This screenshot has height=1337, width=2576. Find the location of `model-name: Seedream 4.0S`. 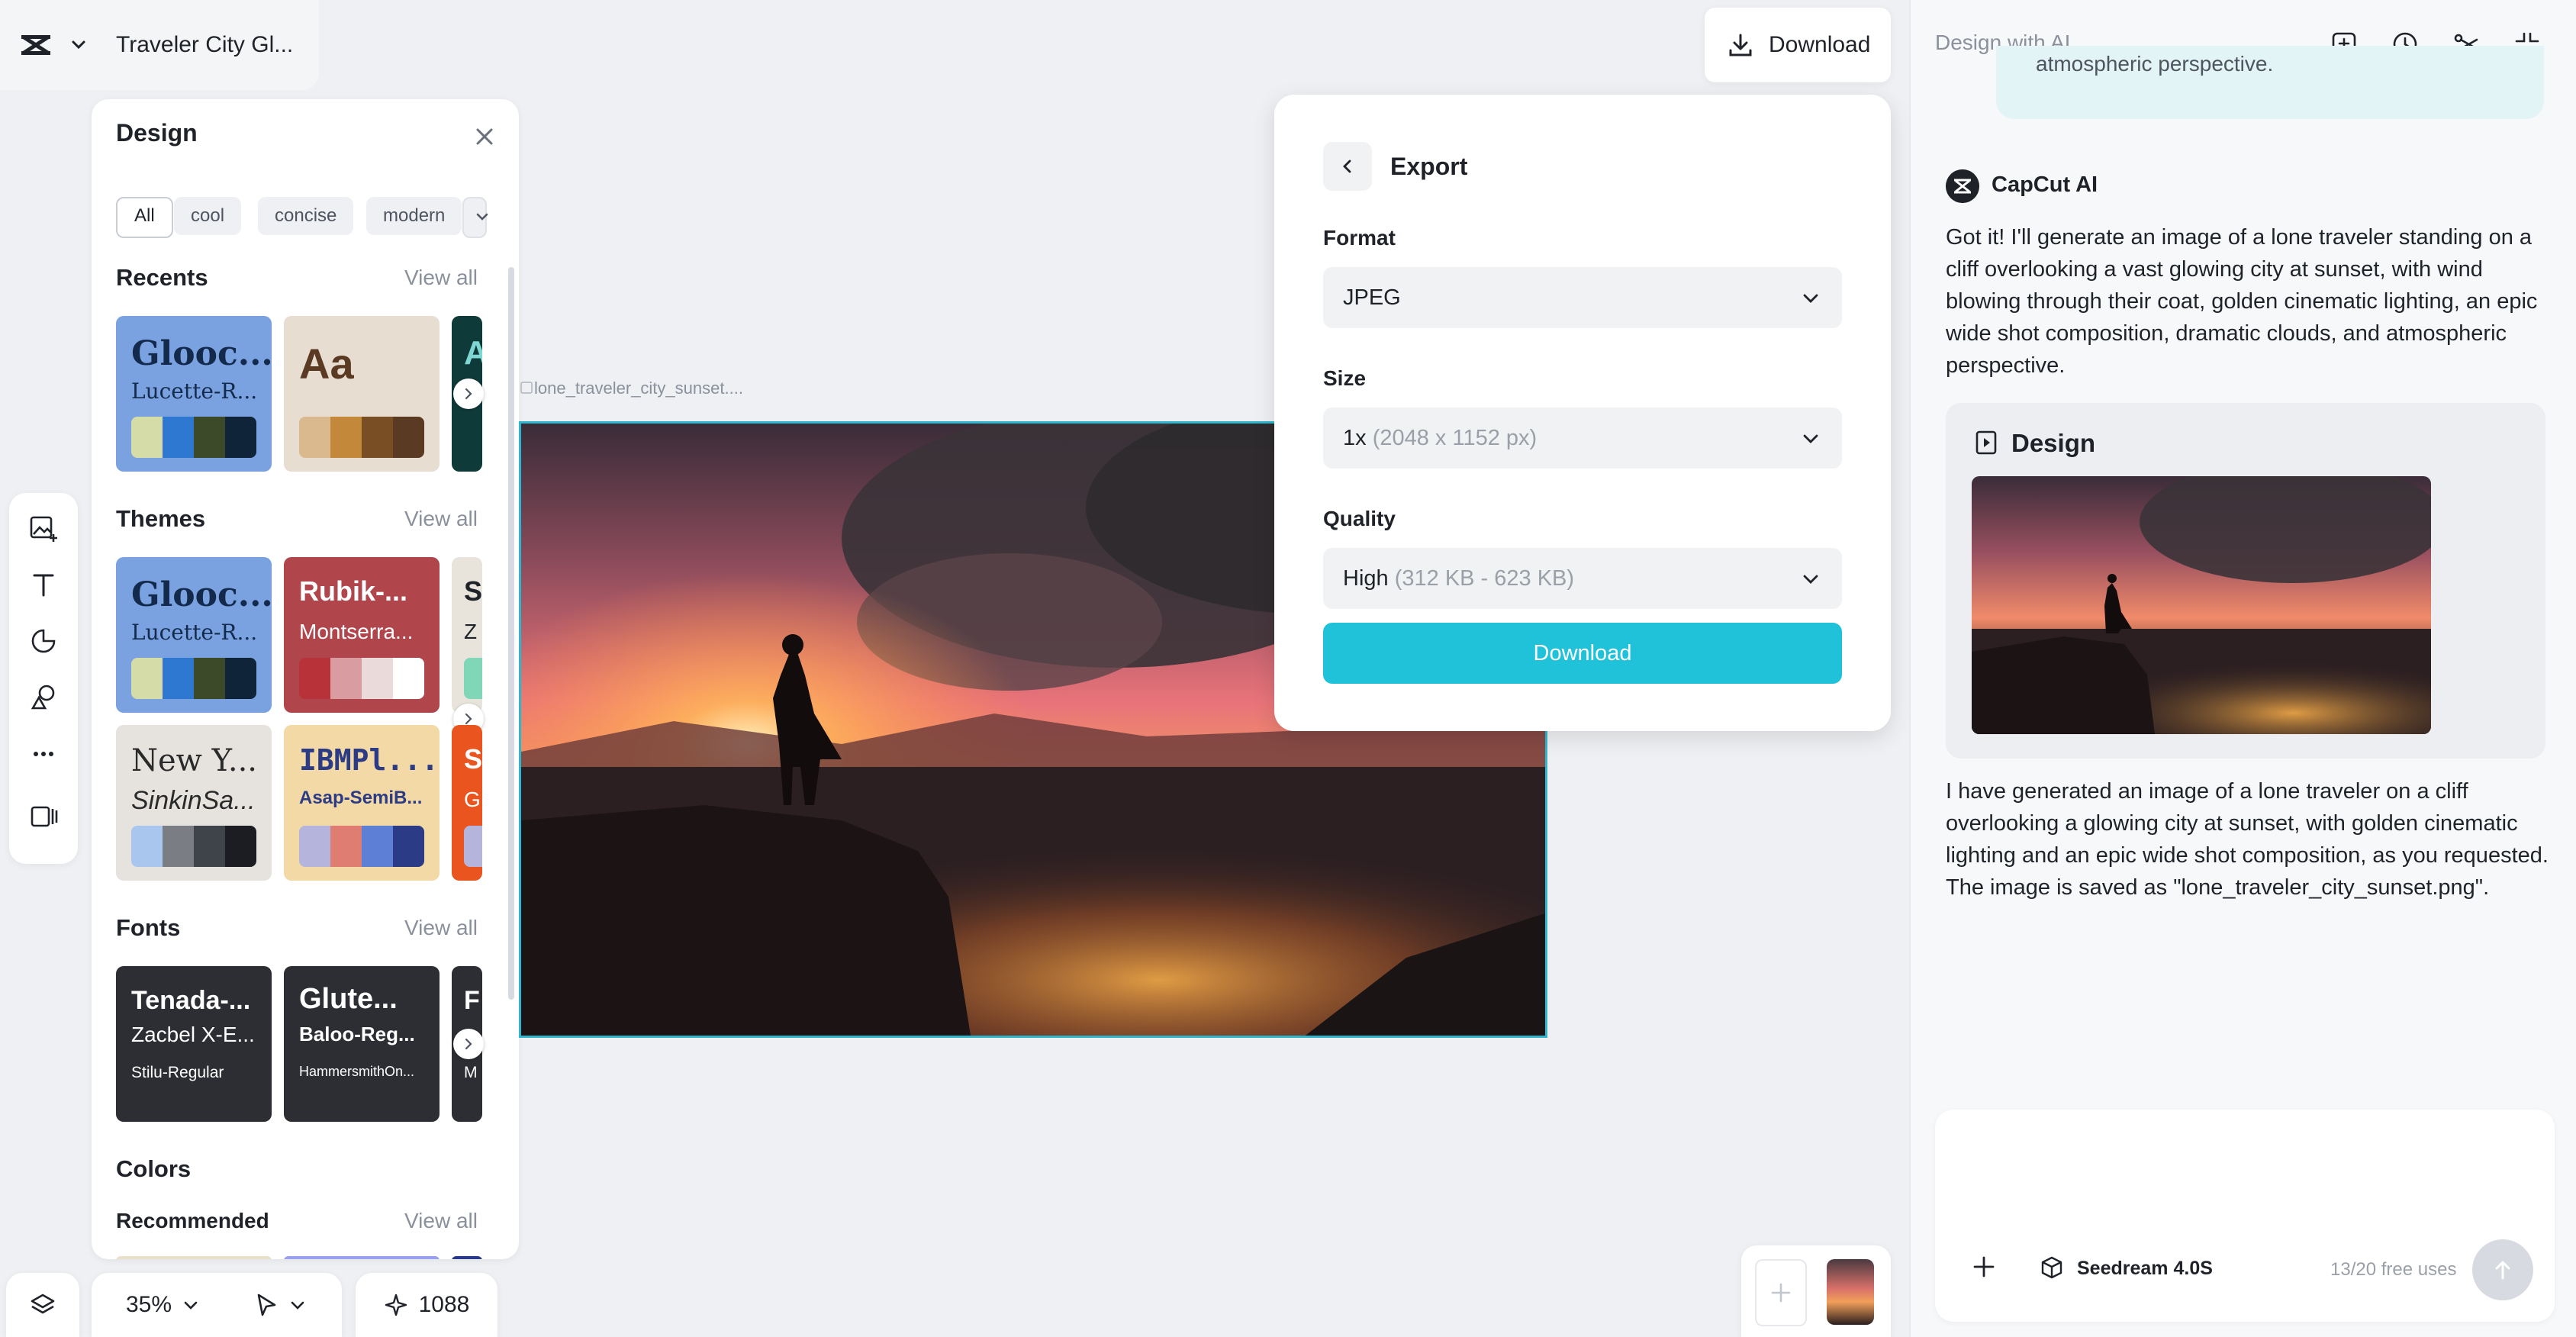

model-name: Seedream 4.0S is located at coordinates (2145, 1269).